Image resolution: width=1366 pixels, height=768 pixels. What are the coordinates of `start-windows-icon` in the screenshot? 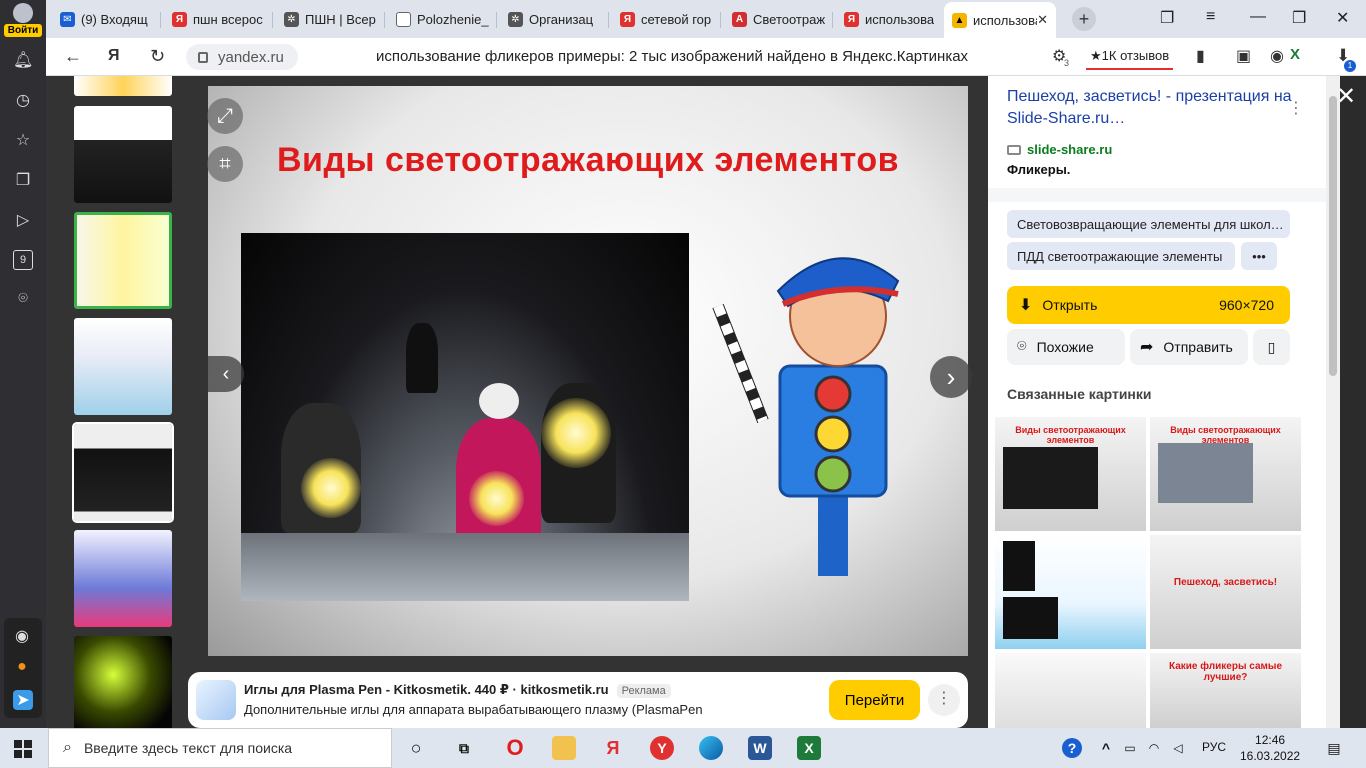 It's located at (23, 749).